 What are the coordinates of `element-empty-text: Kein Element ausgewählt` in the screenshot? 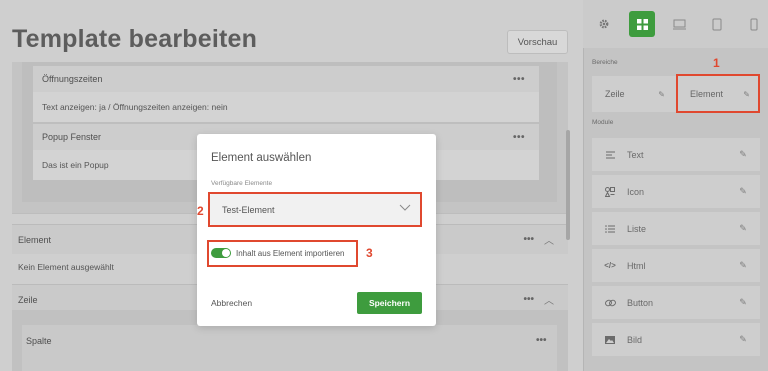 It's located at (66, 267).